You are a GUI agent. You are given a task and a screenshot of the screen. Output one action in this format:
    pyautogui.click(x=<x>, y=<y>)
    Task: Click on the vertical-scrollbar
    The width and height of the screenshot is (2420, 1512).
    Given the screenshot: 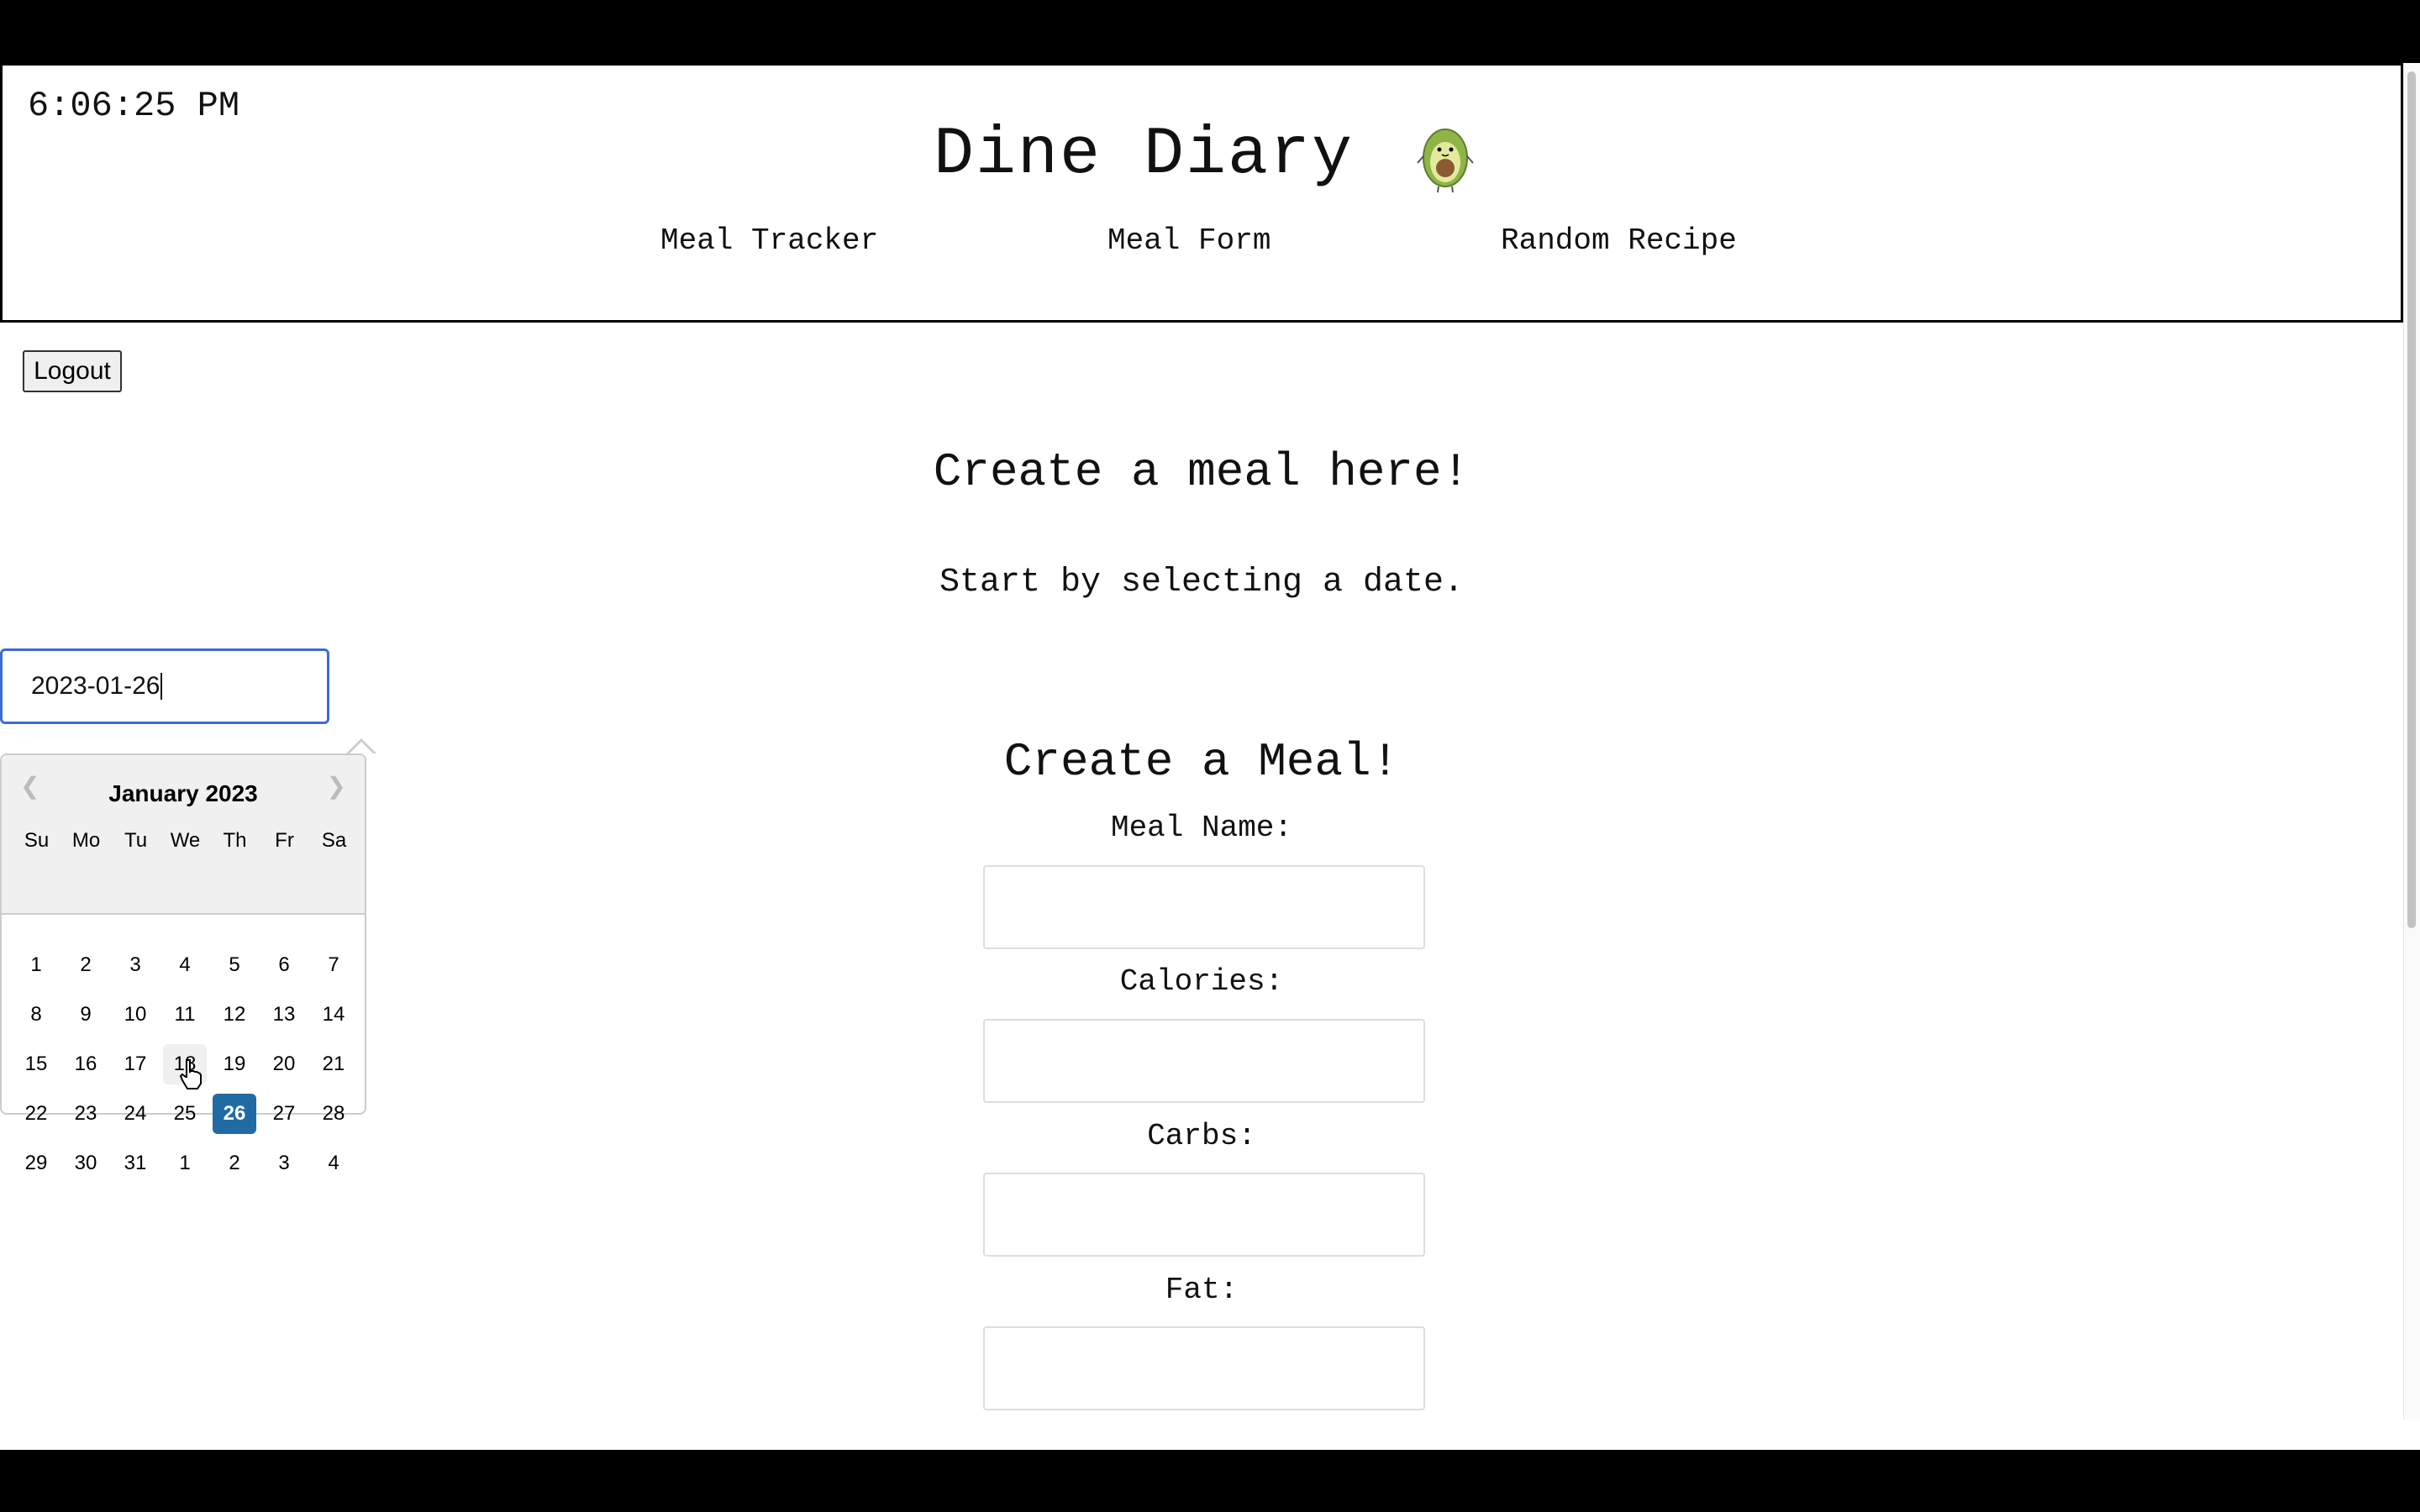 What is the action you would take?
    pyautogui.click(x=2411, y=741)
    